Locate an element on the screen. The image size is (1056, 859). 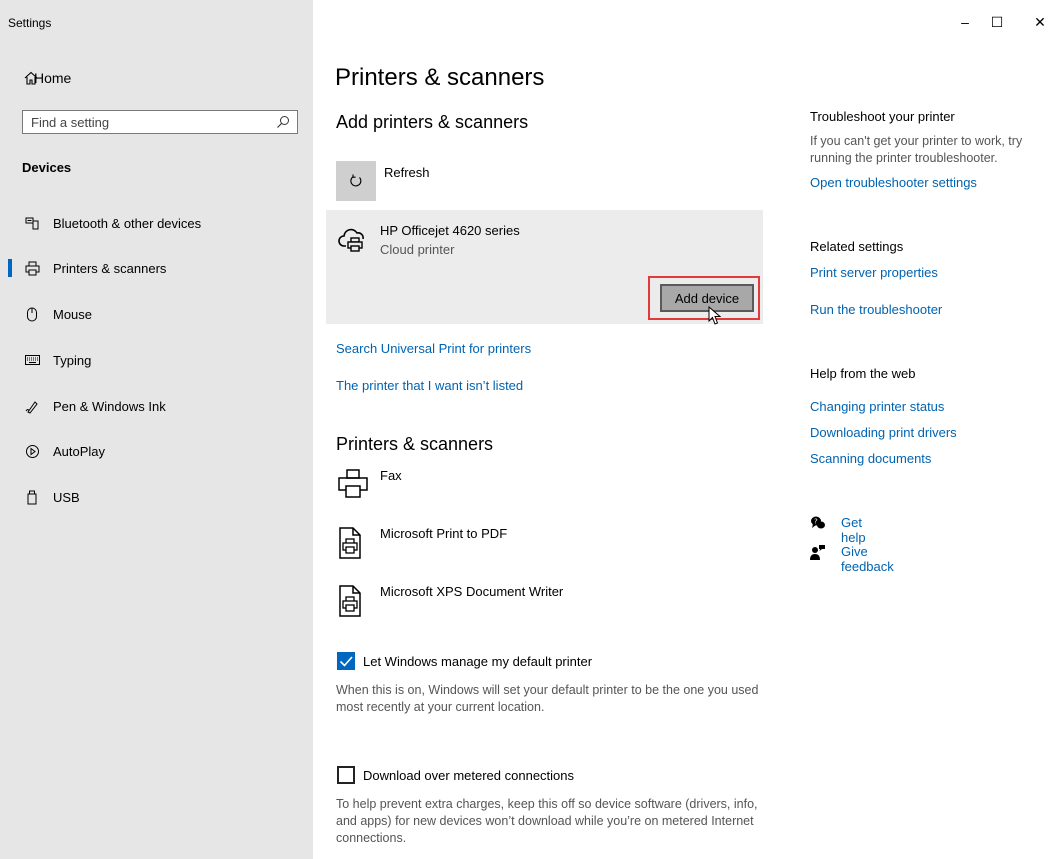
sidebar-item-label: Pen & Windows Ink is located at coordinates (109, 406).